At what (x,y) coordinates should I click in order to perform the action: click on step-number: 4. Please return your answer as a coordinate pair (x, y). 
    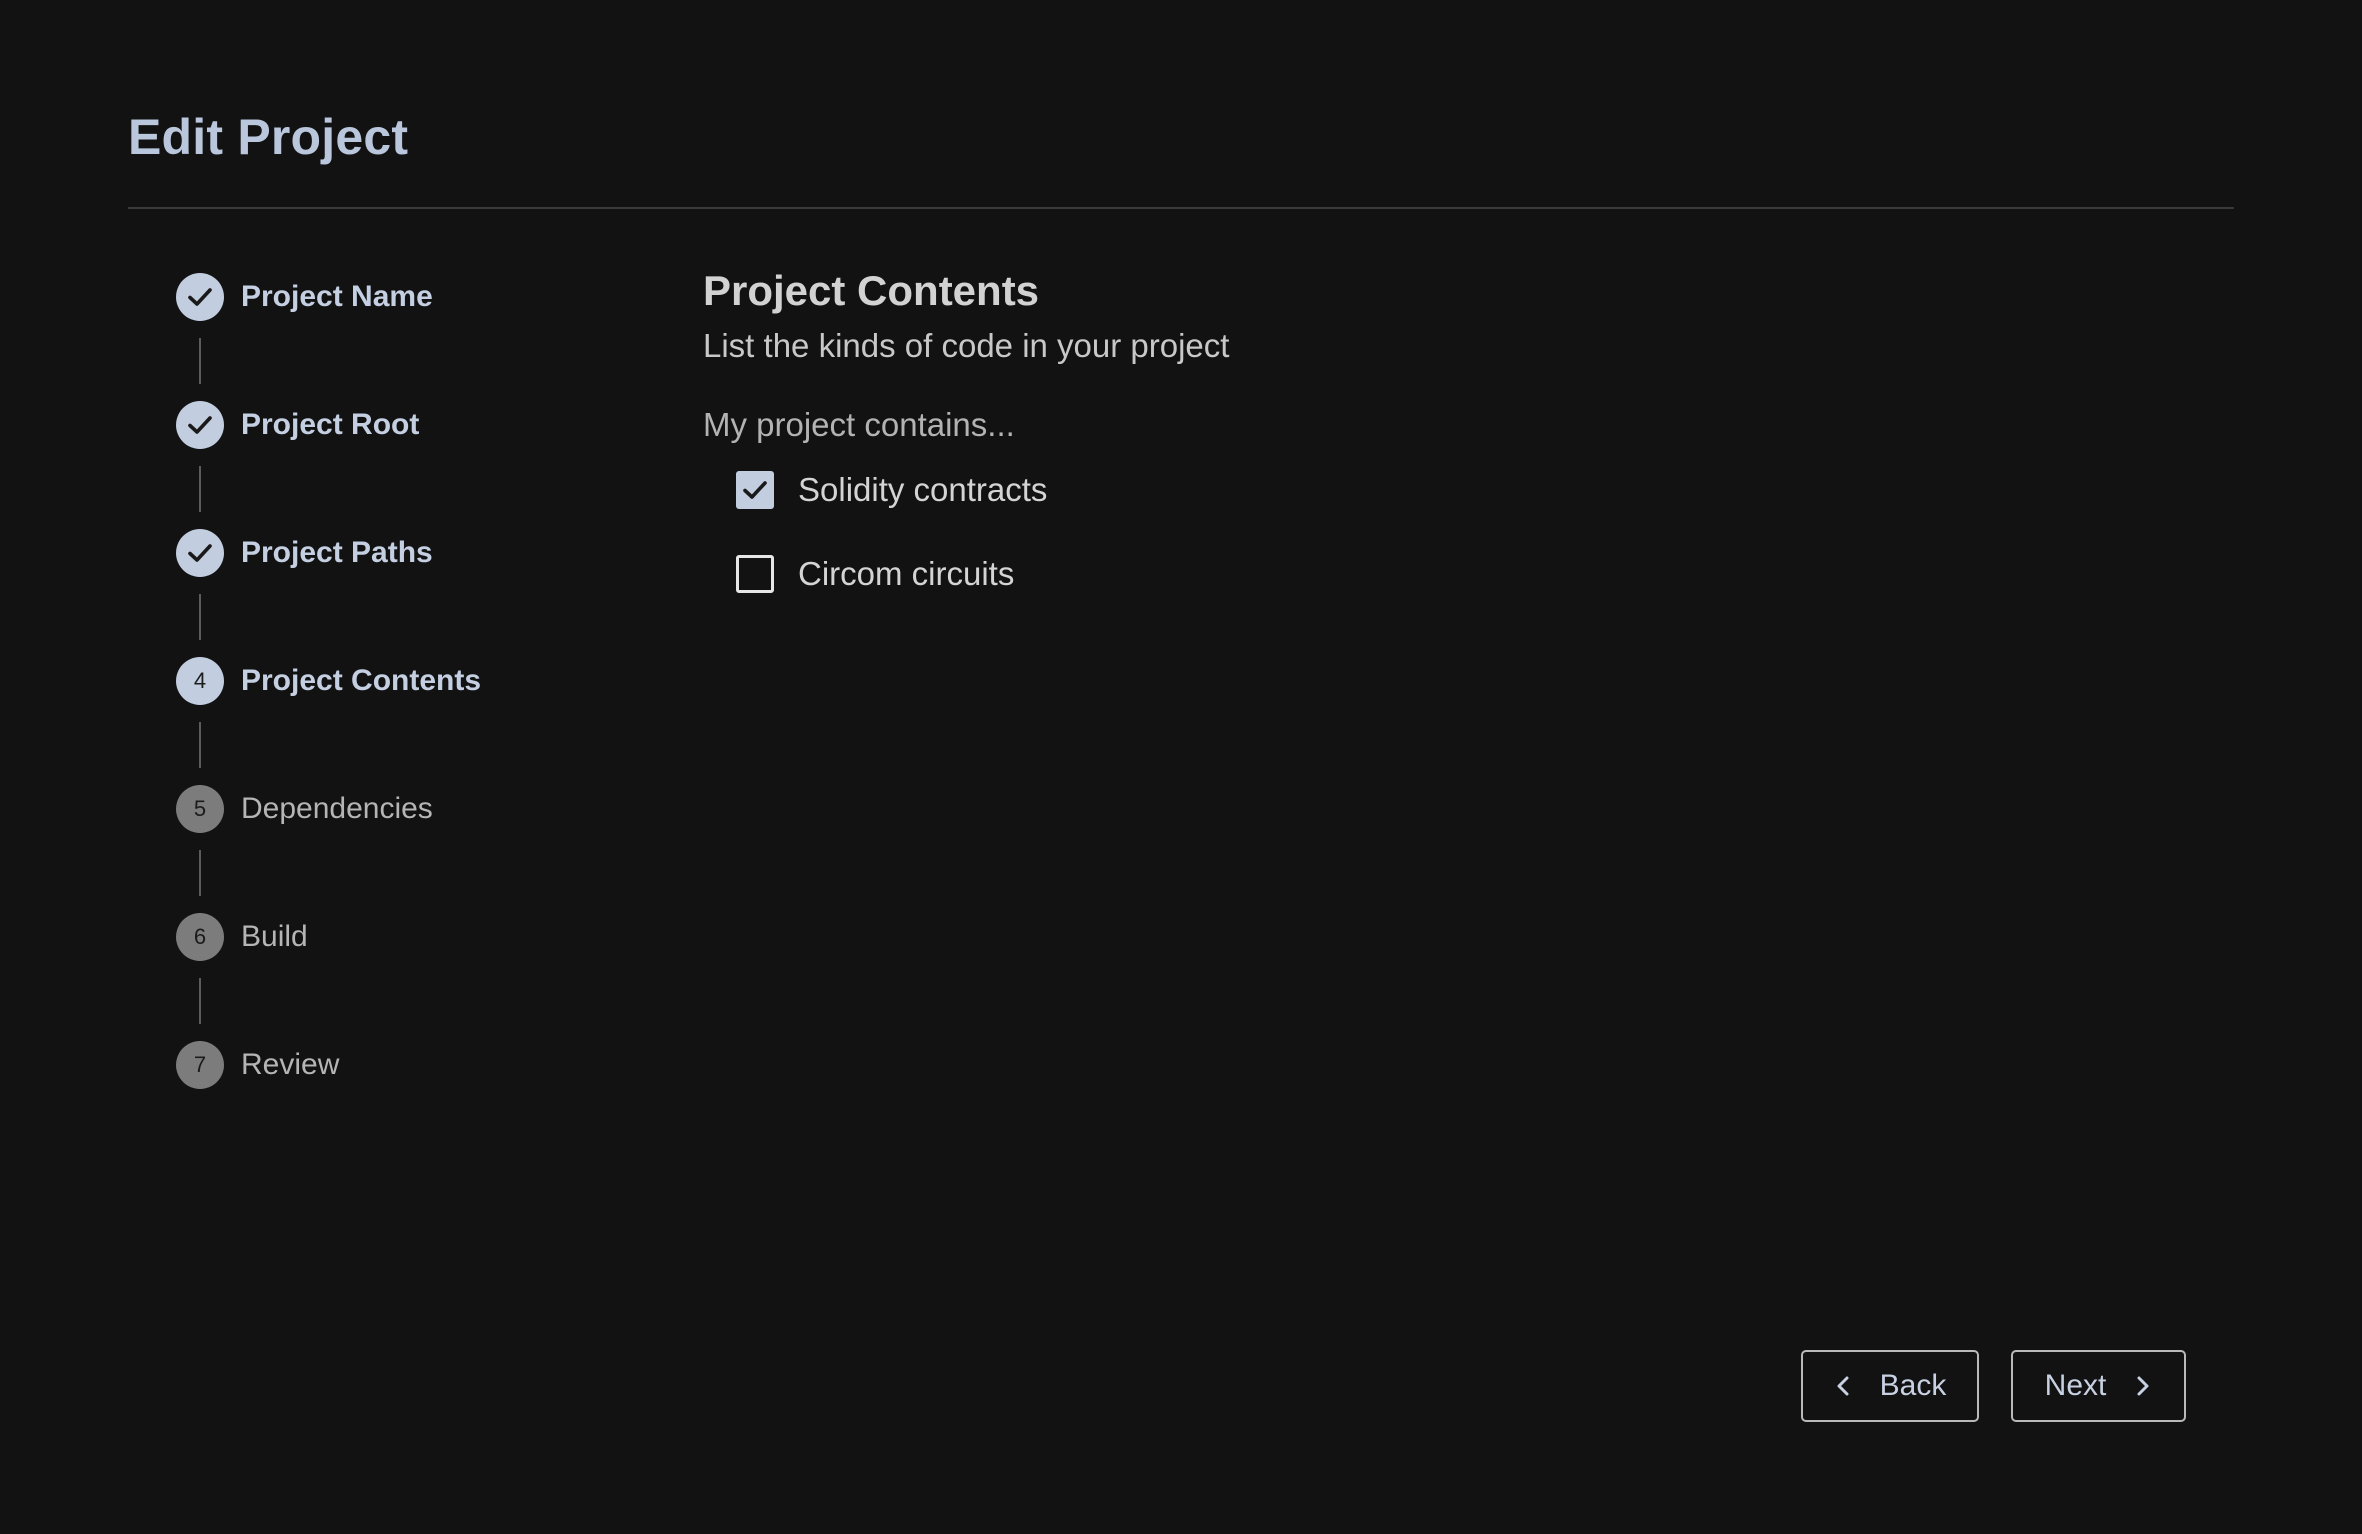
    Looking at the image, I should click on (200, 681).